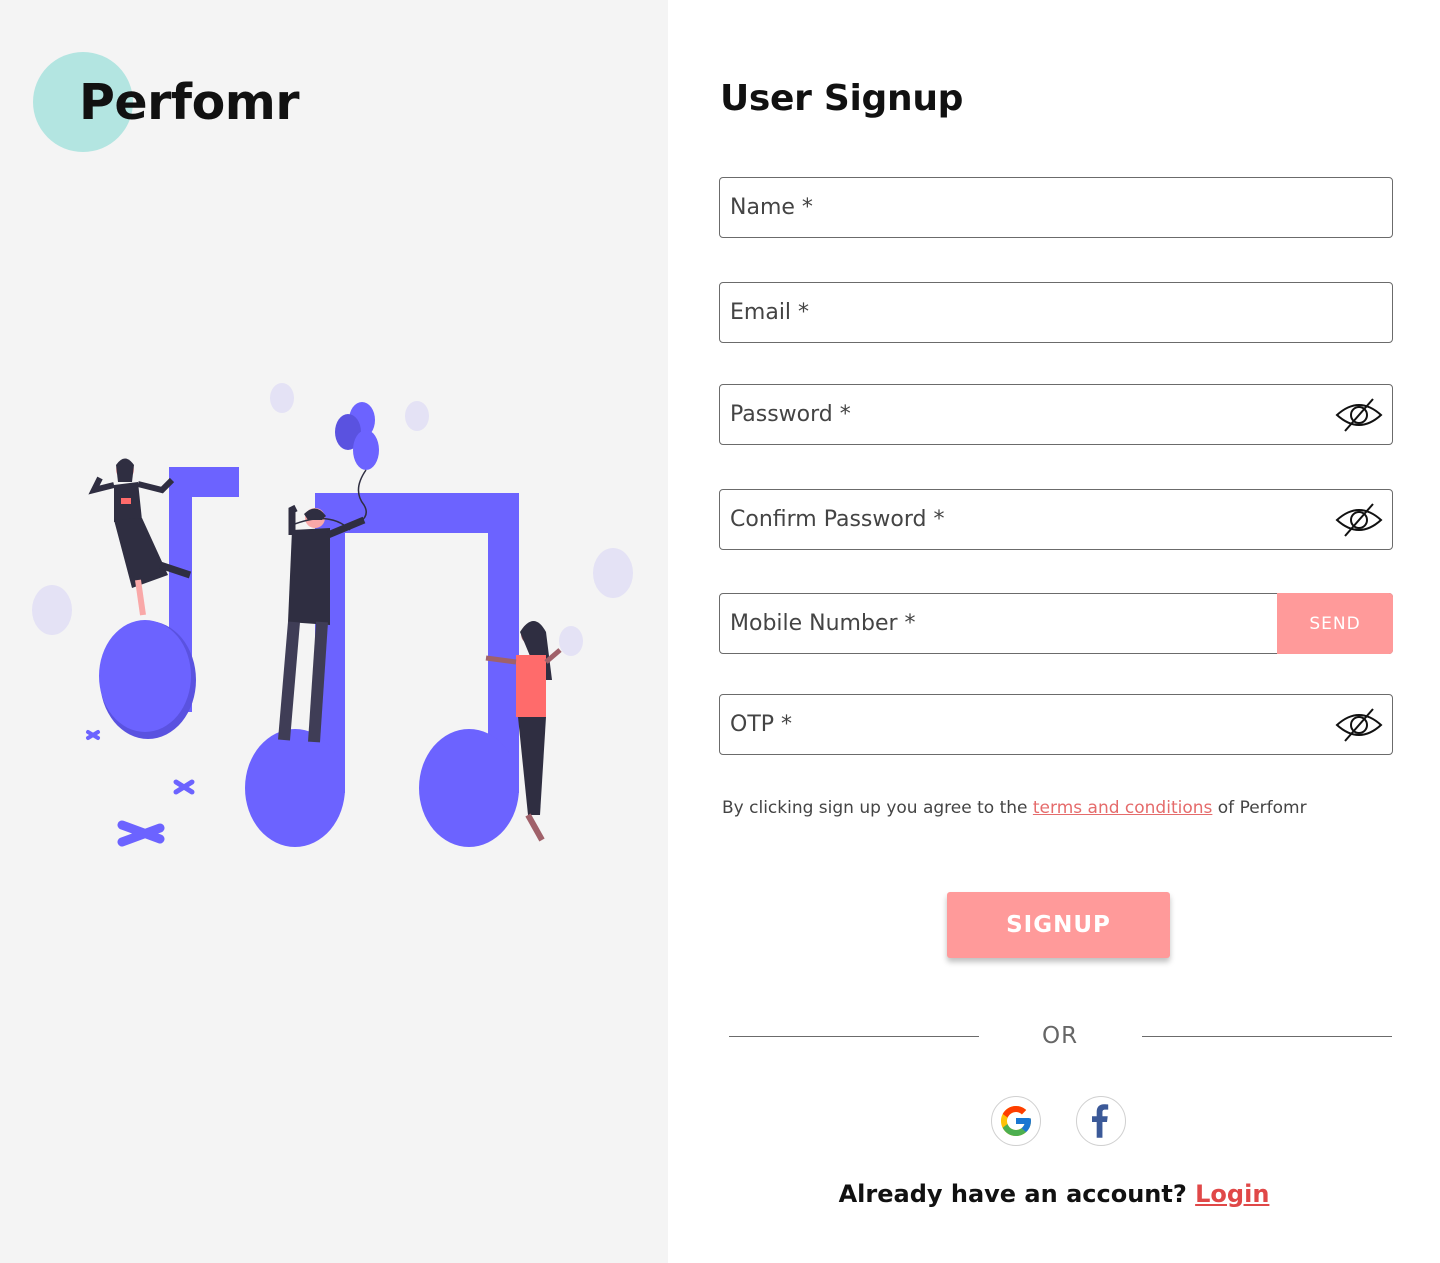  What do you see at coordinates (854, 1036) in the screenshot?
I see `divider-left` at bounding box center [854, 1036].